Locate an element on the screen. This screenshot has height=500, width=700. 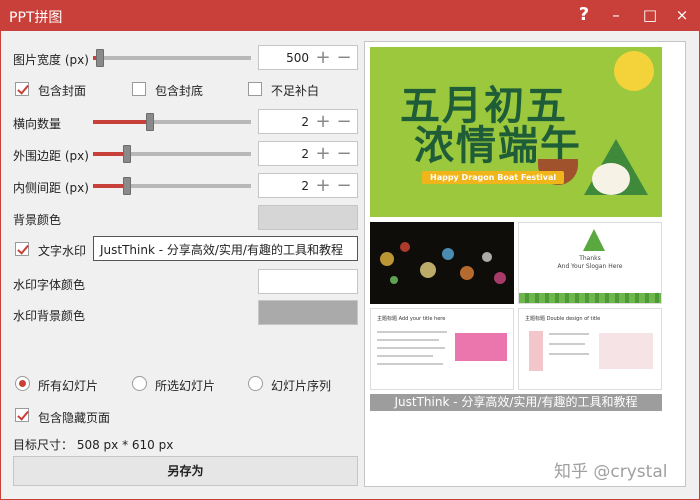
radio-all-slides is located at coordinates (22, 383).